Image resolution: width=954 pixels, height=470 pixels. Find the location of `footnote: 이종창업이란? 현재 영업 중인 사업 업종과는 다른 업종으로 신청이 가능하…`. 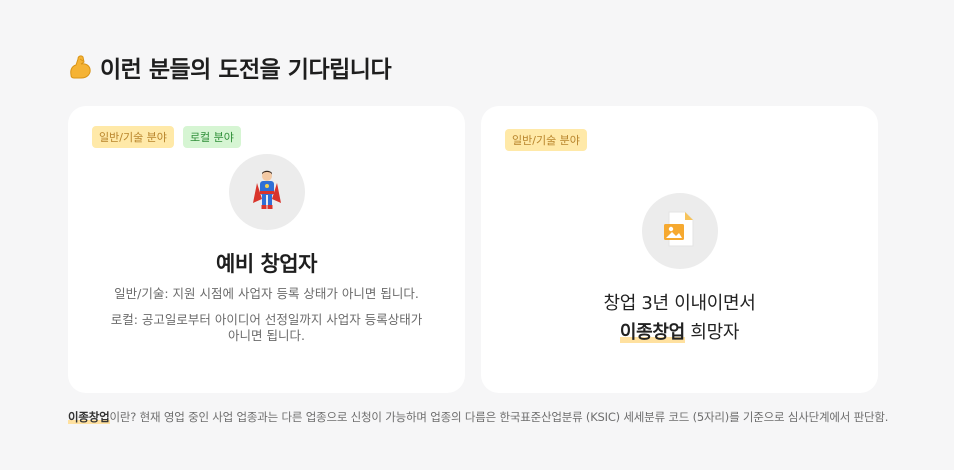

footnote: 이종창업이란? 현재 영업 중인 사업 업종과는 다른 업종으로 신청이 가능하… is located at coordinates (478, 417).